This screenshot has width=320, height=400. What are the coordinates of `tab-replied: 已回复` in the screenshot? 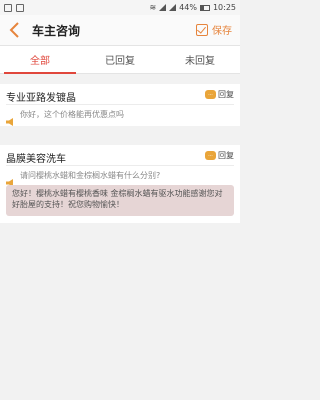 It's located at (120, 59).